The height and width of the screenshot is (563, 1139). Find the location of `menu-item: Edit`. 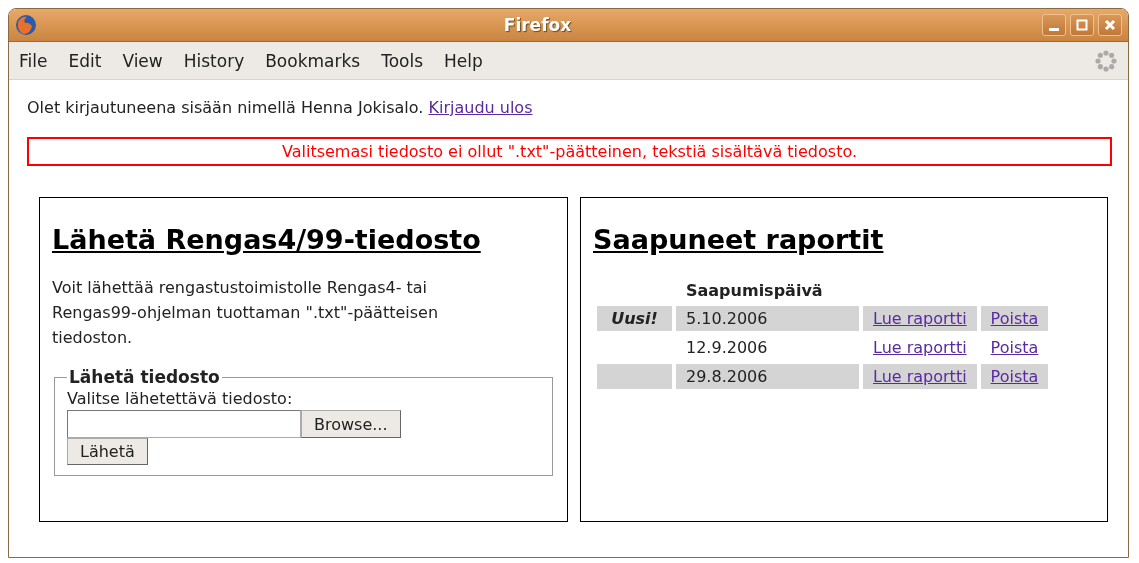

menu-item: Edit is located at coordinates (85, 60).